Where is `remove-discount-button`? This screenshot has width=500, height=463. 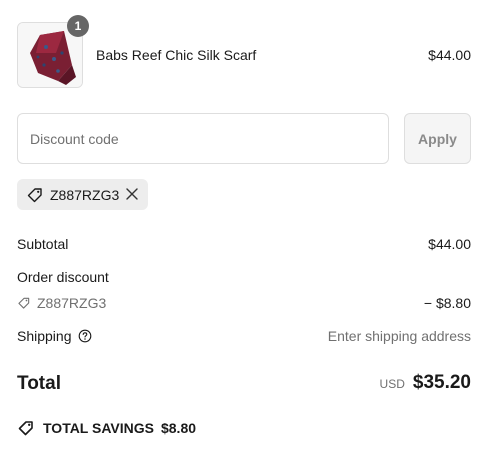
remove-discount-button is located at coordinates (132, 194).